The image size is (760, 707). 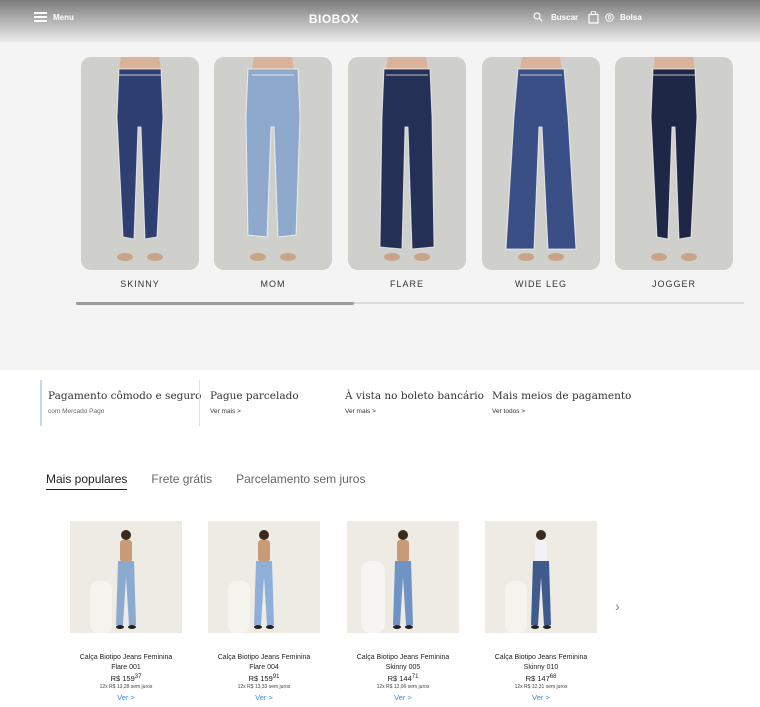 I want to click on payment-installments: Pague parcelado Ver mais >, so click(x=249, y=403).